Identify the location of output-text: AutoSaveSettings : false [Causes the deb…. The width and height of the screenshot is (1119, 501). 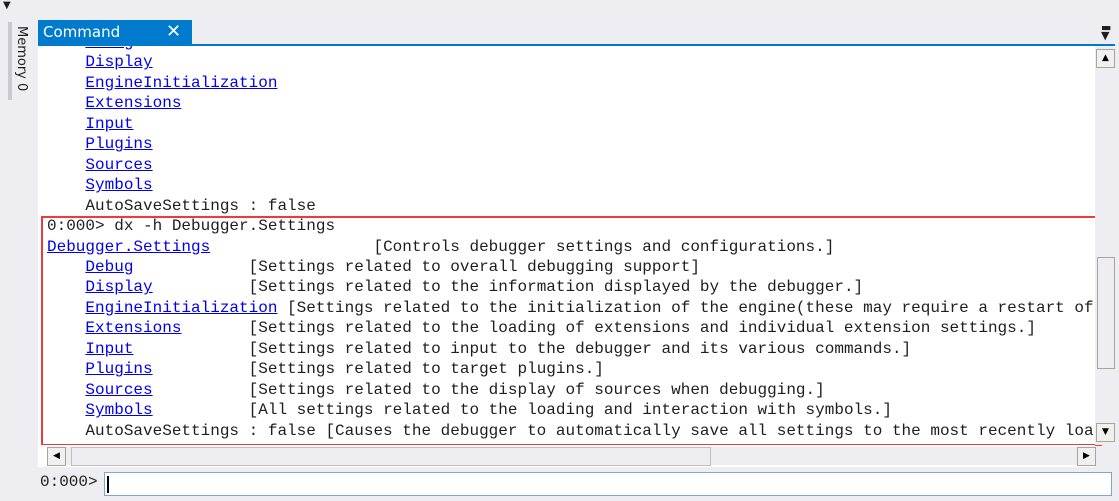
(570, 430).